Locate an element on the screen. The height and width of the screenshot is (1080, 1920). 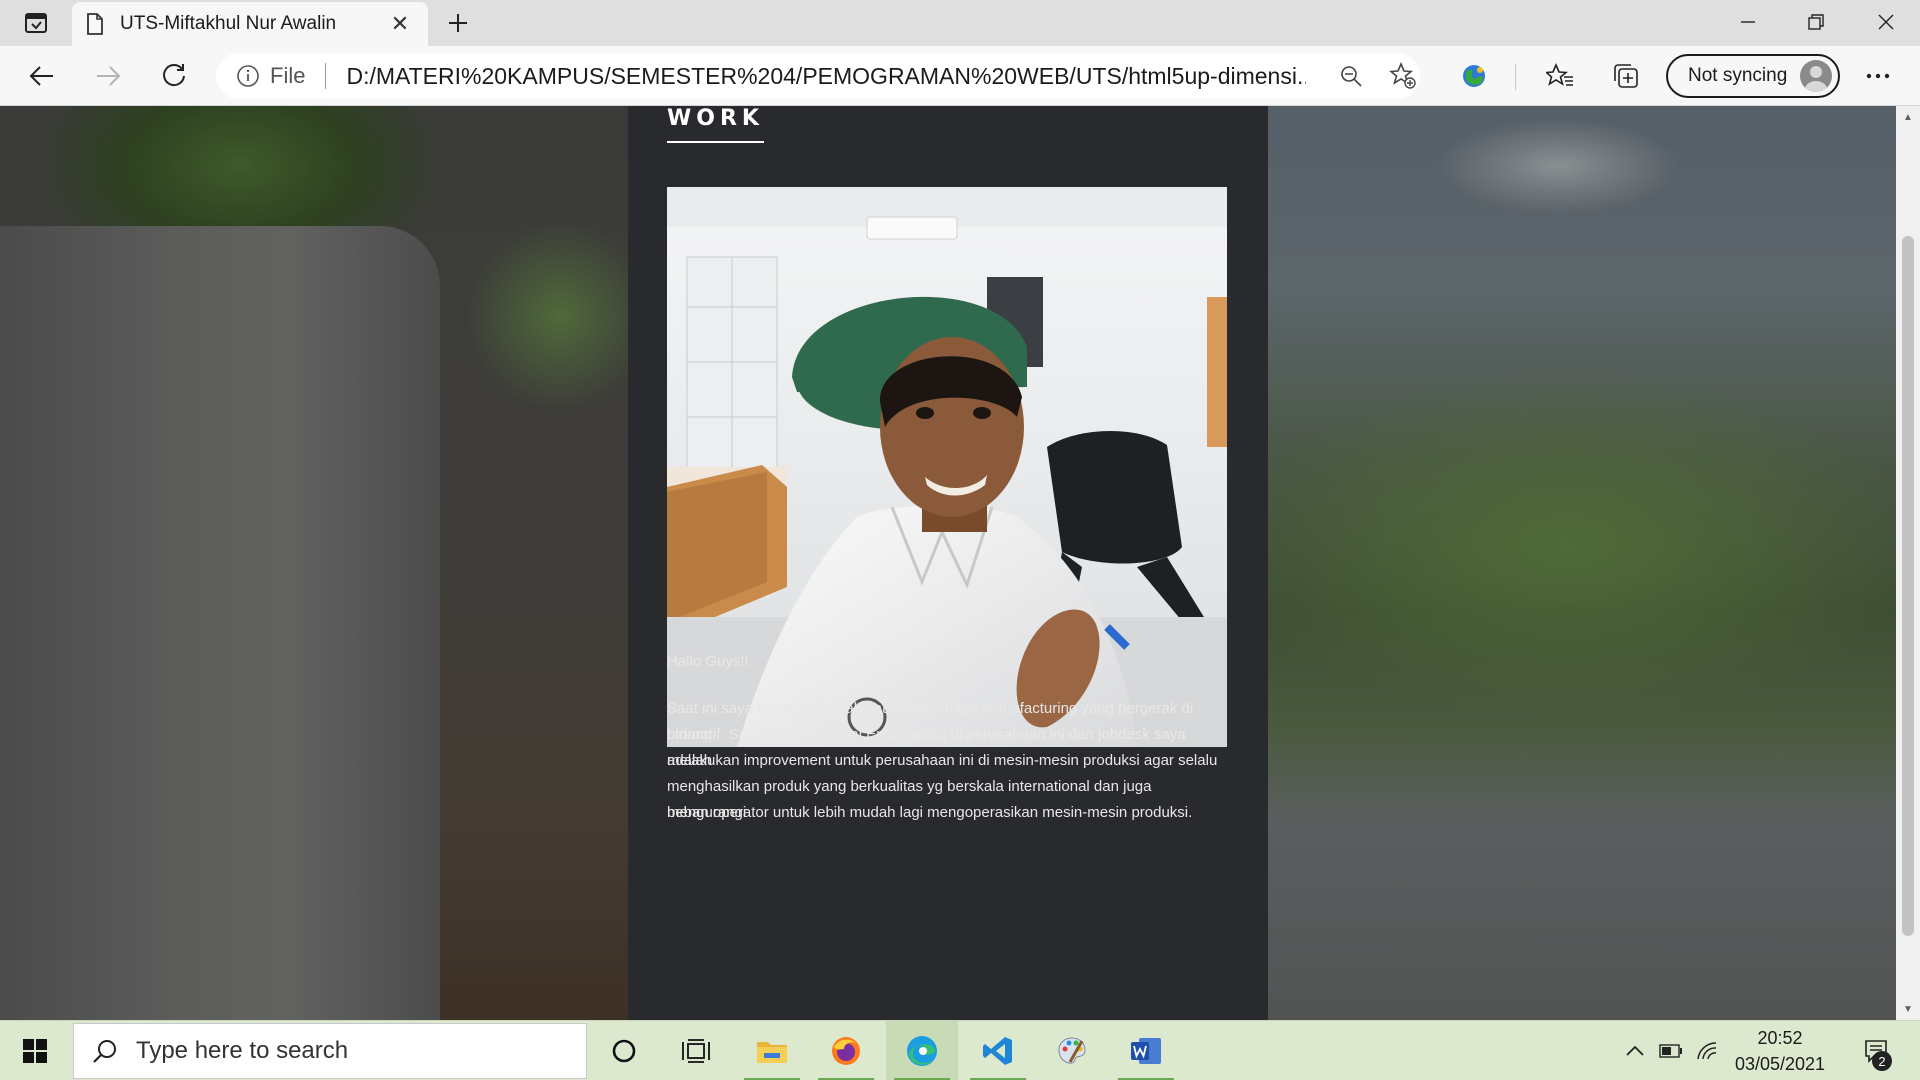
extension-button is located at coordinates (1474, 76).